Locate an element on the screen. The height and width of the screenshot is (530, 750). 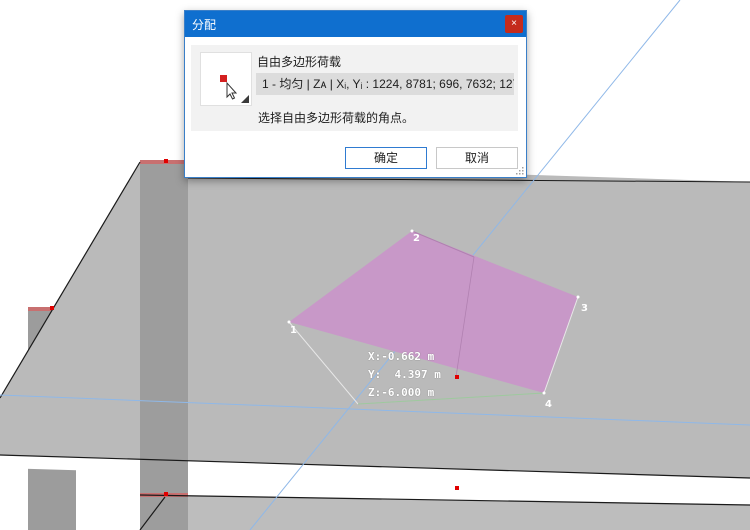
dialog-titlebar: 分配 × is located at coordinates (355, 24).